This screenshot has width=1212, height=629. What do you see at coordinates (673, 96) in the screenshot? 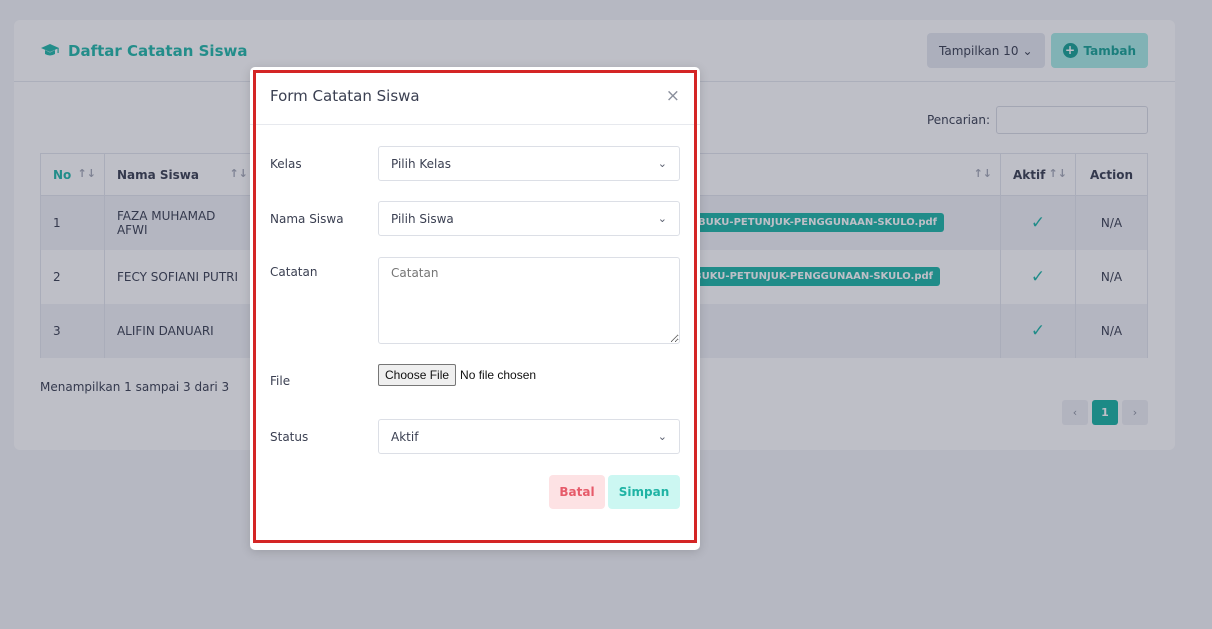
I see `close-icon: ×` at bounding box center [673, 96].